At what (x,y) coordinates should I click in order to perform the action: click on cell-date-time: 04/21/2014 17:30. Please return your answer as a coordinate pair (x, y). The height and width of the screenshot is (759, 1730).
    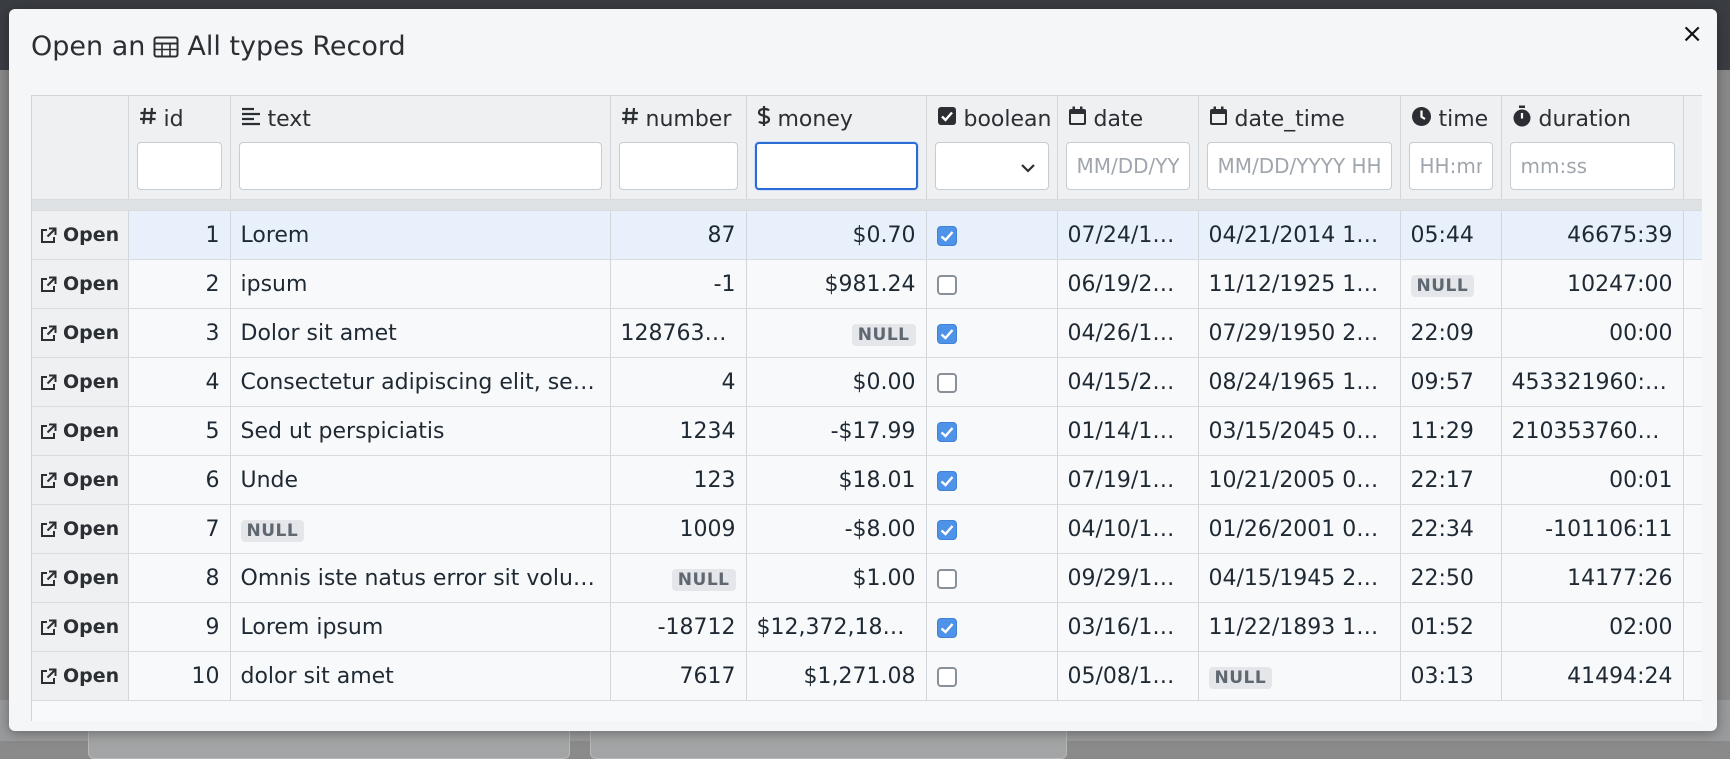
    Looking at the image, I should click on (1299, 235).